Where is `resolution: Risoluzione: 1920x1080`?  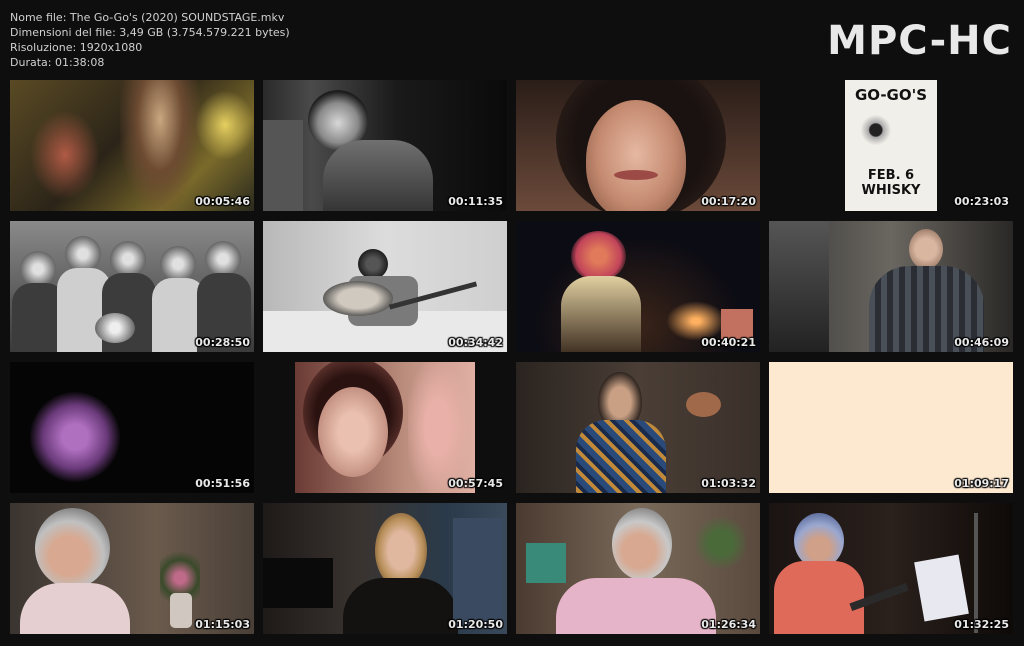
resolution: Risoluzione: 1920x1080 is located at coordinates (76, 47).